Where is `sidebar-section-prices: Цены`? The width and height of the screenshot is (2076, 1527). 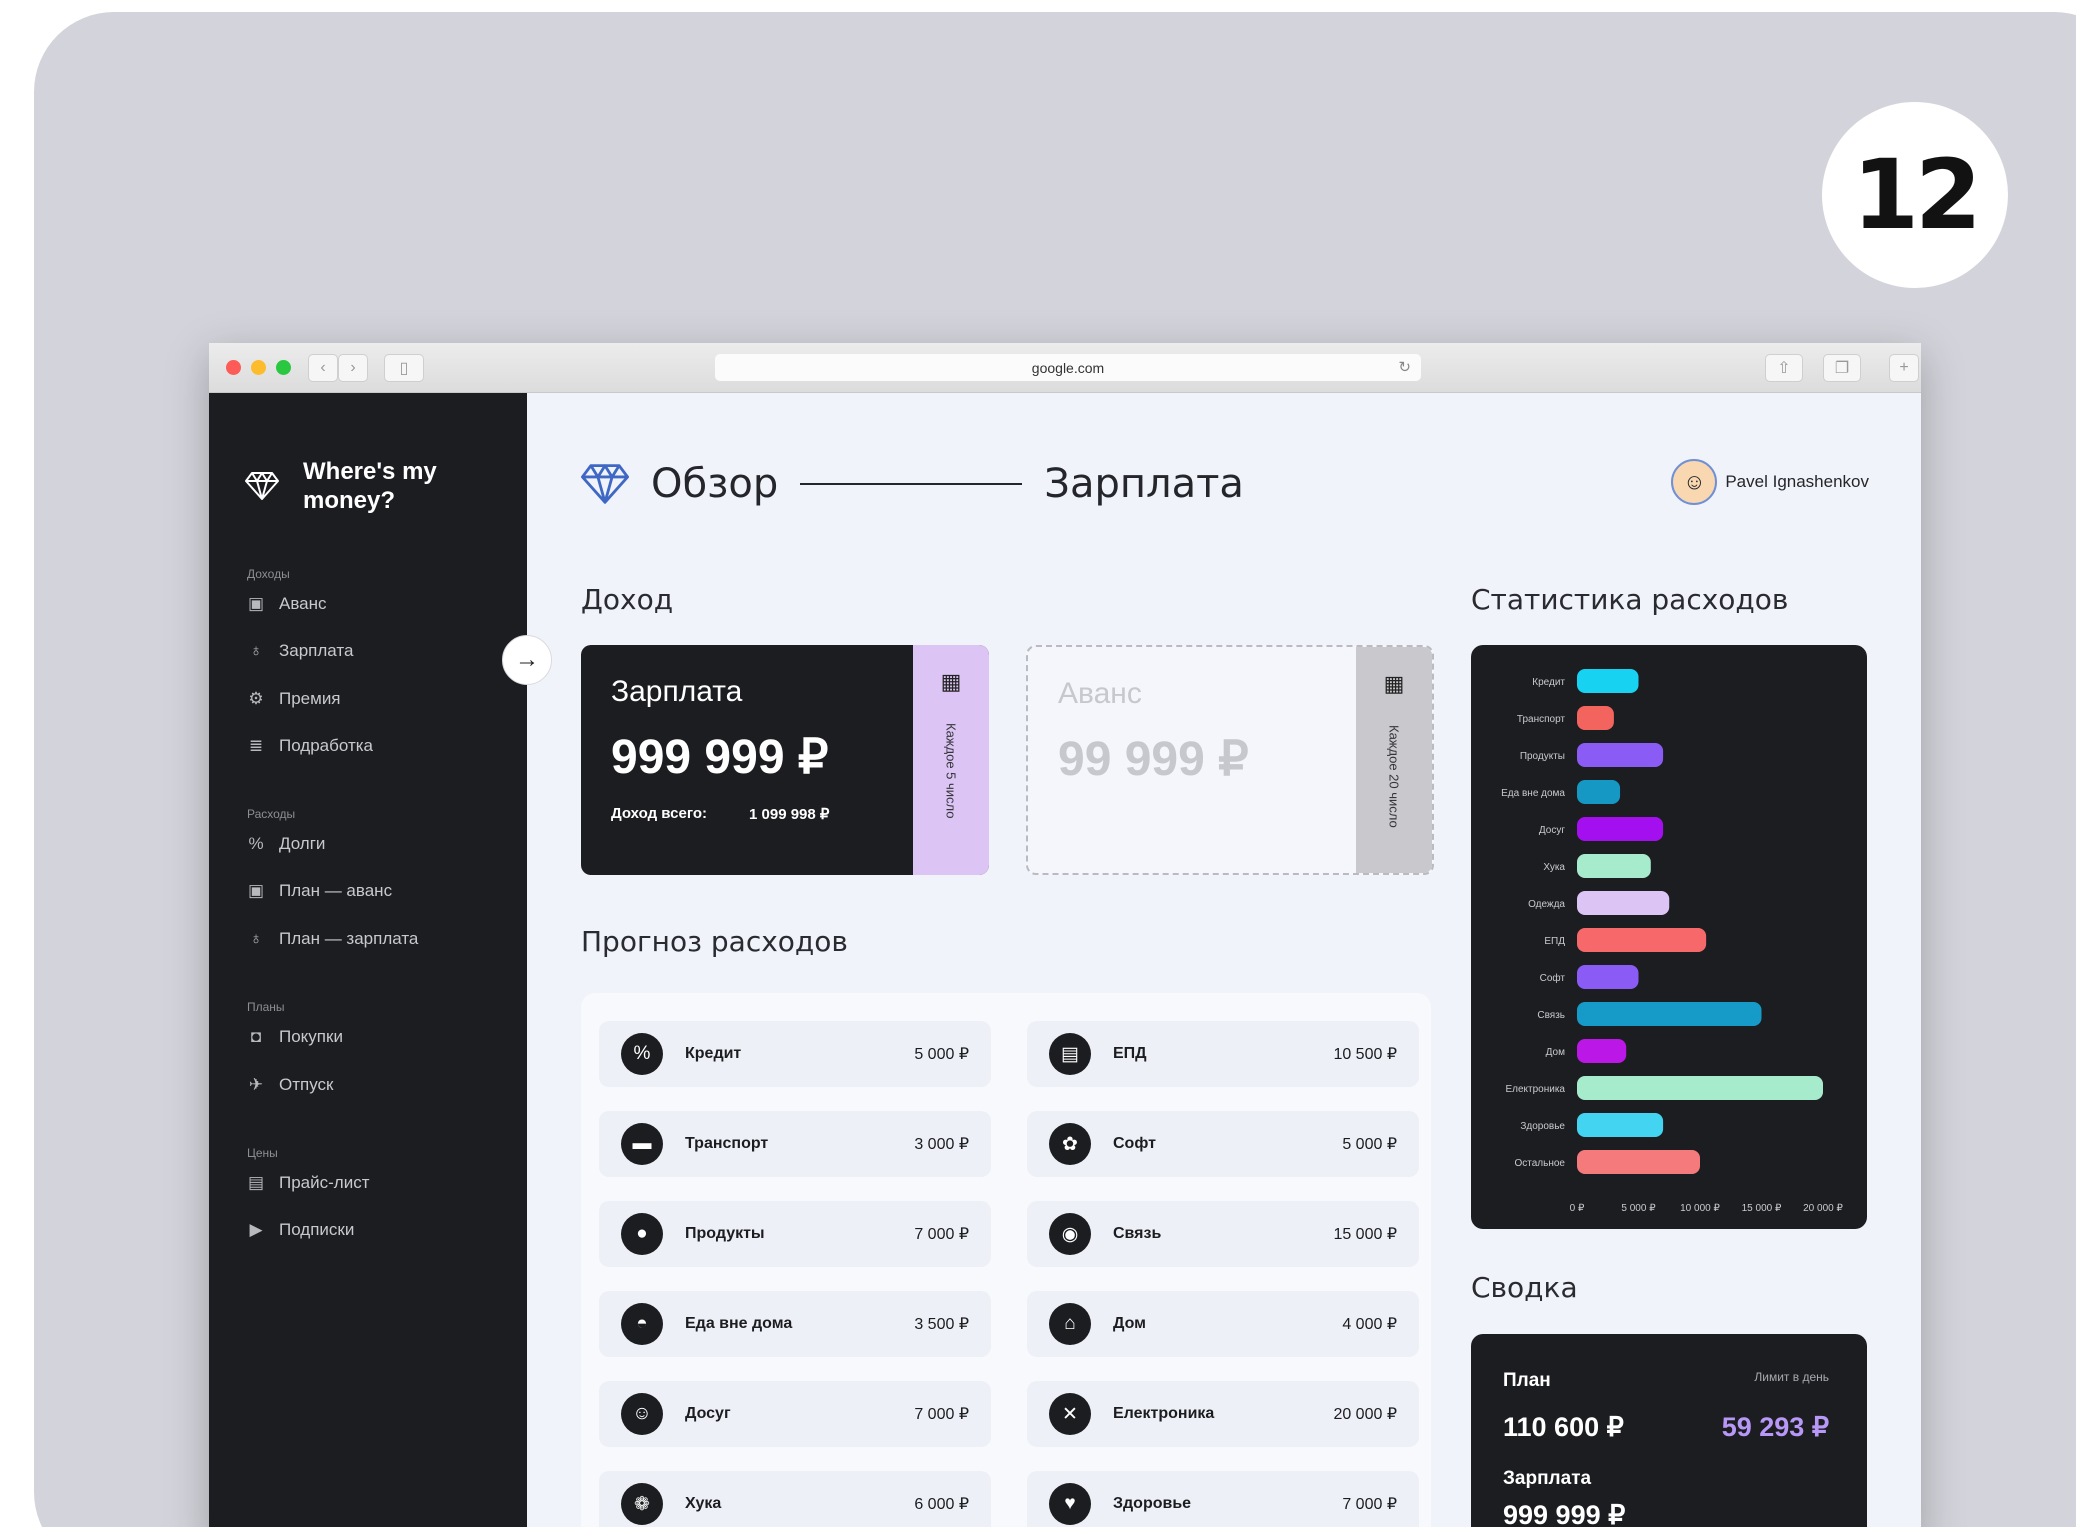
sidebar-section-prices: Цены is located at coordinates (262, 1153).